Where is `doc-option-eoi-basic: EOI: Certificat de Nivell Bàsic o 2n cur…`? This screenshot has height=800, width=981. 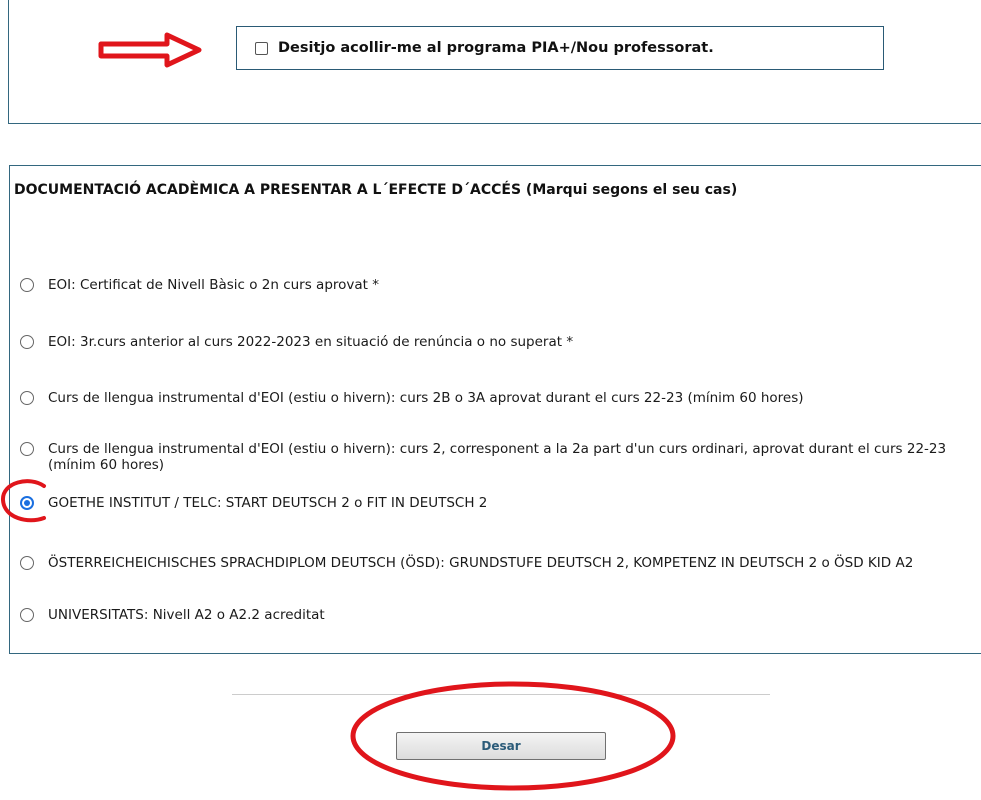
doc-option-eoi-basic: EOI: Certificat de Nivell Bàsic o 2n cur… is located at coordinates (495, 285).